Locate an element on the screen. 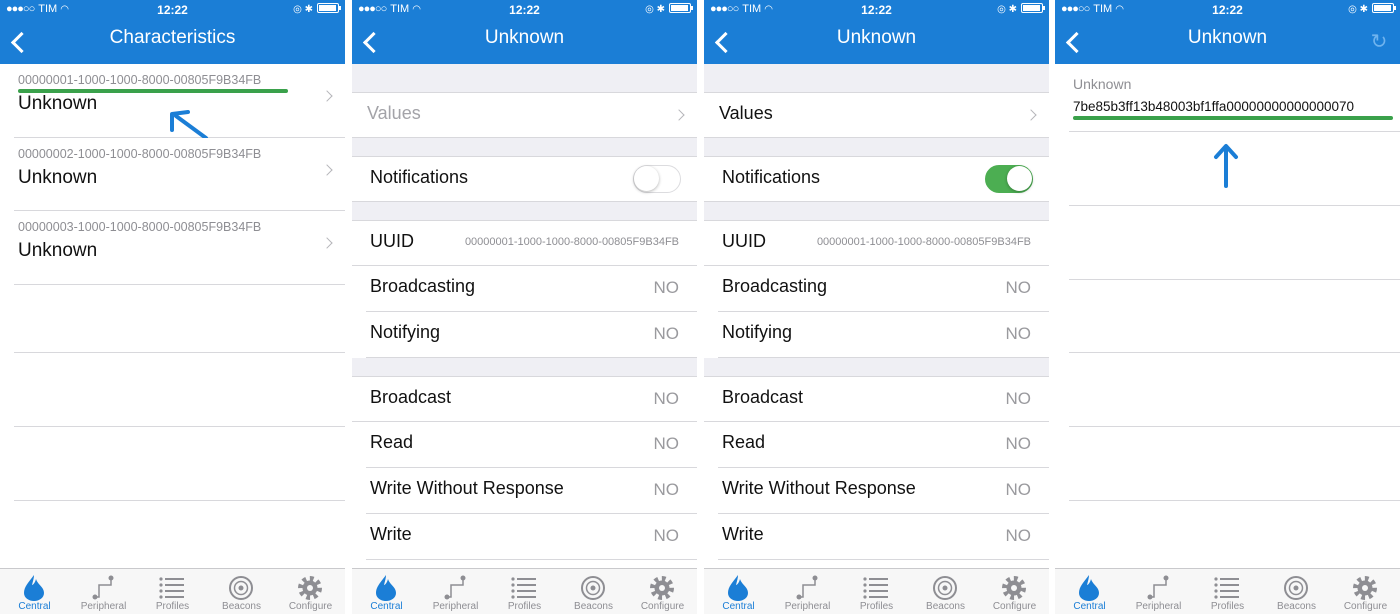 Image resolution: width=1400 pixels, height=614 pixels. write-without-response-label: Write Without Response is located at coordinates (819, 488).